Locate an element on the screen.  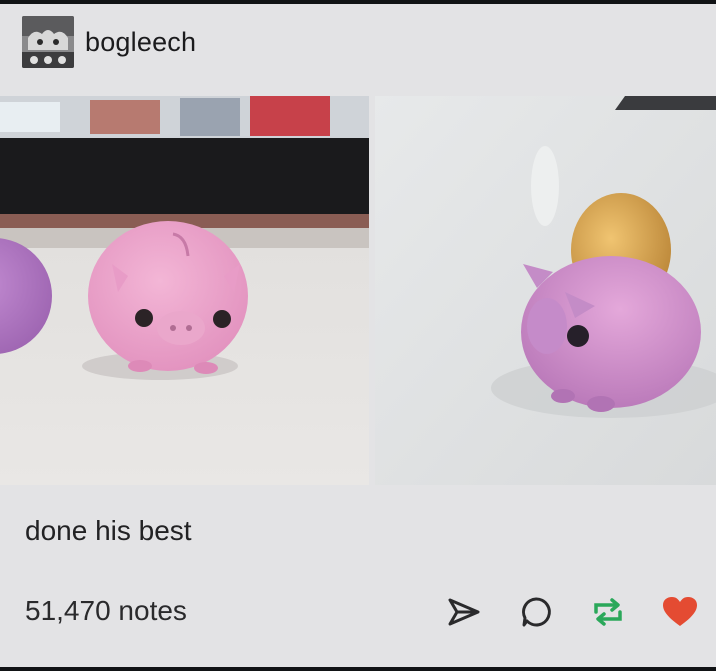
post-header: bogleech is located at coordinates (109, 42).